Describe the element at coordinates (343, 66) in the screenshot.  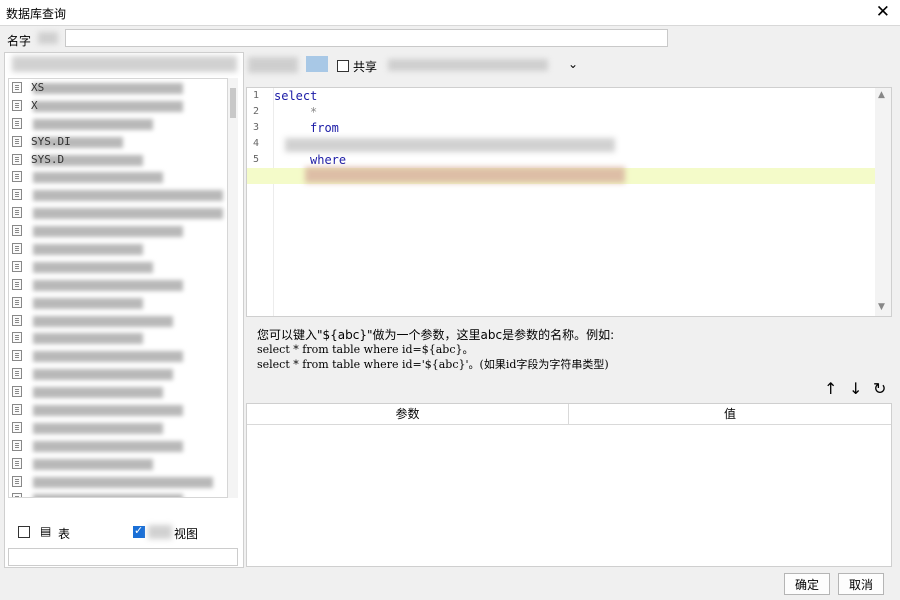
I see `share-checkbox` at that location.